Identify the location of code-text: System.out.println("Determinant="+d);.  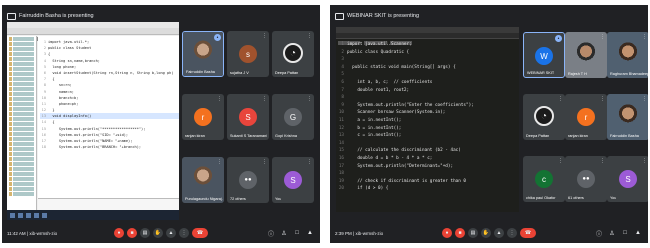
(400, 166).